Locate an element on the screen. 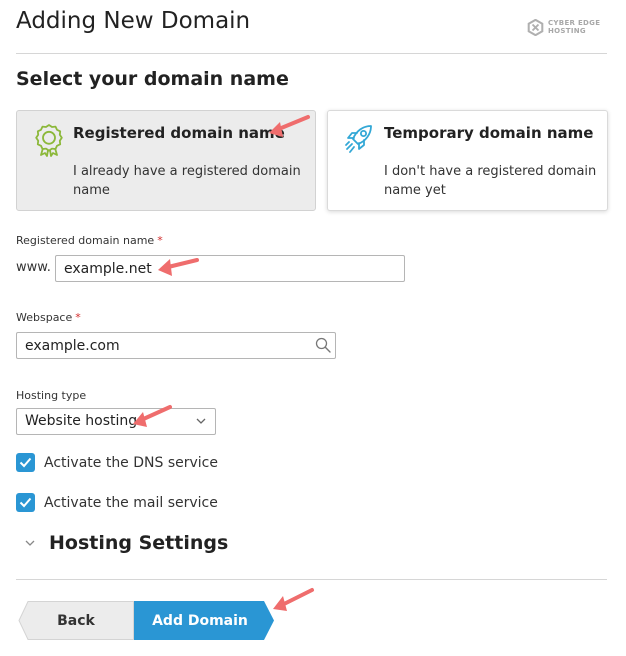 The image size is (626, 656). dns-checkbox is located at coordinates (25, 462).